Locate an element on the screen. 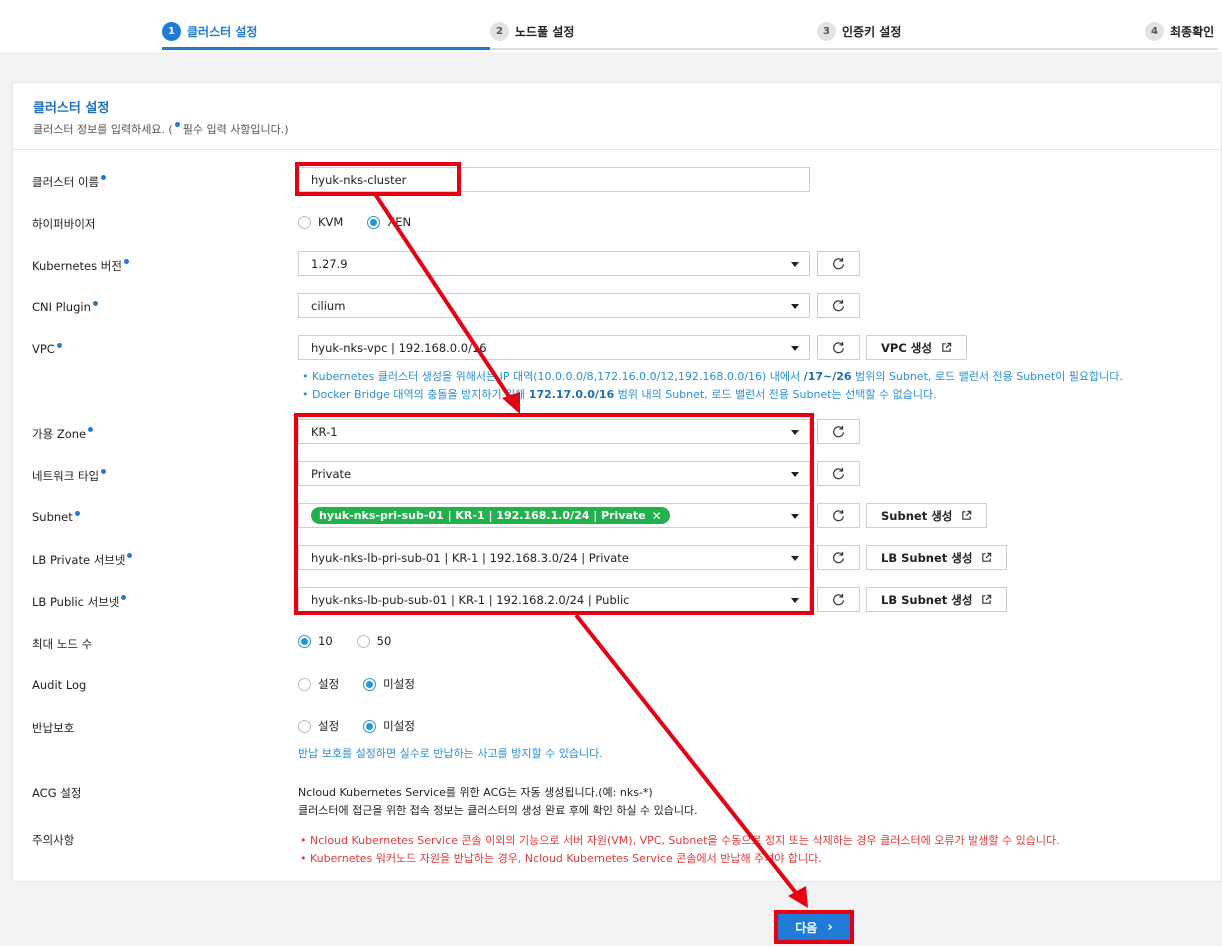 The image size is (1222, 946). hypervisor-option-xen: XEN is located at coordinates (389, 222).